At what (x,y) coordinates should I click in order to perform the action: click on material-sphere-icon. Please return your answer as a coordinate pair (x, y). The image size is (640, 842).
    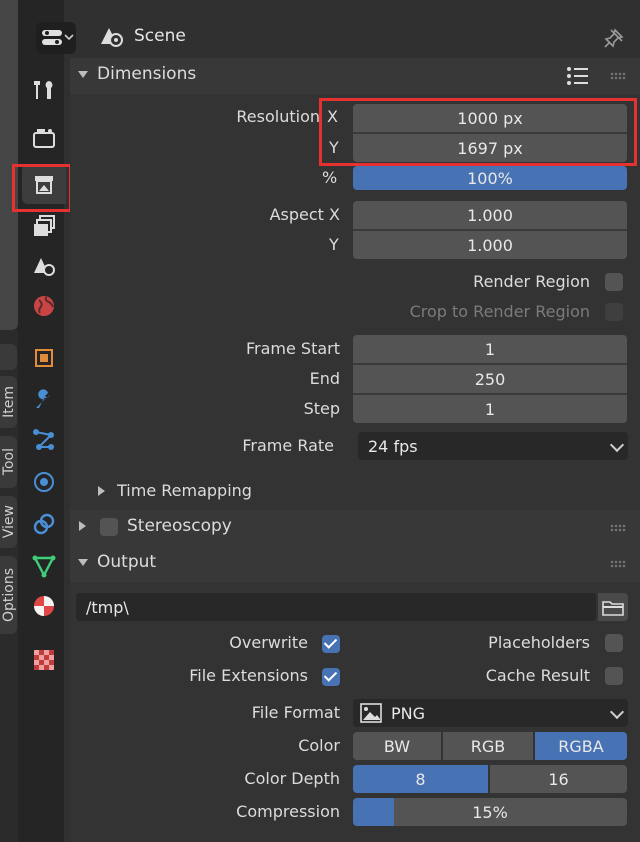
    Looking at the image, I should click on (44, 606).